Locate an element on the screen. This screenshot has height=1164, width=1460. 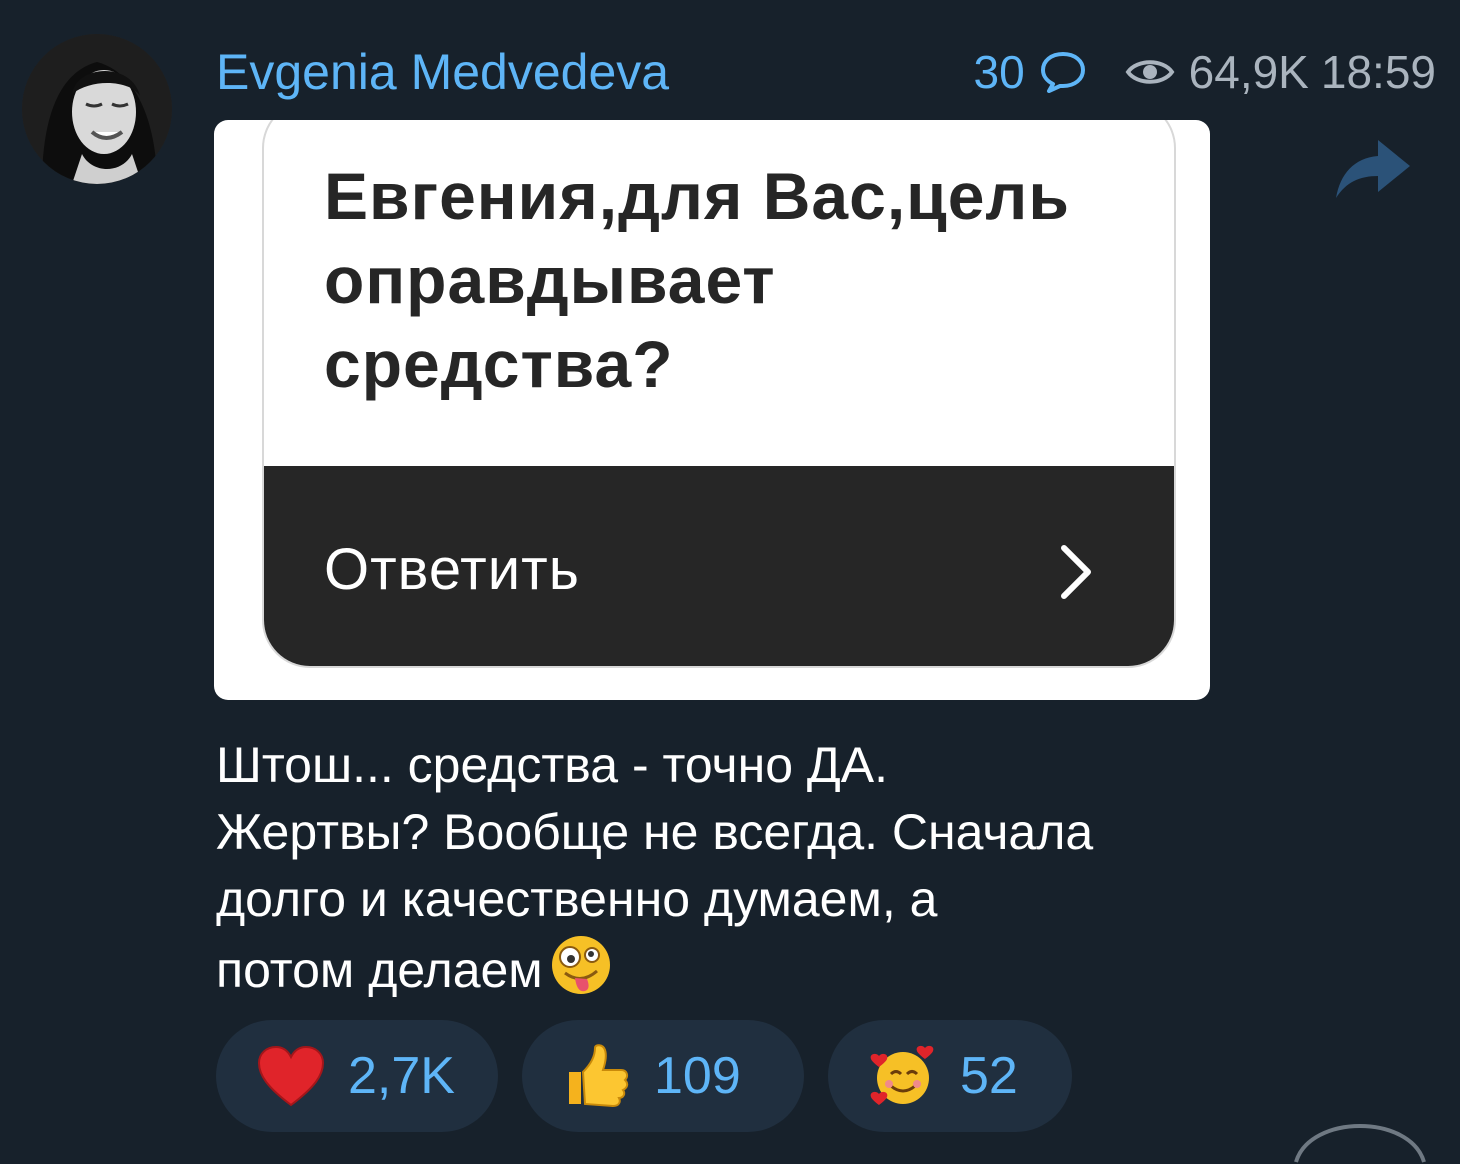
share-arrow-icon is located at coordinates (1373, 169).